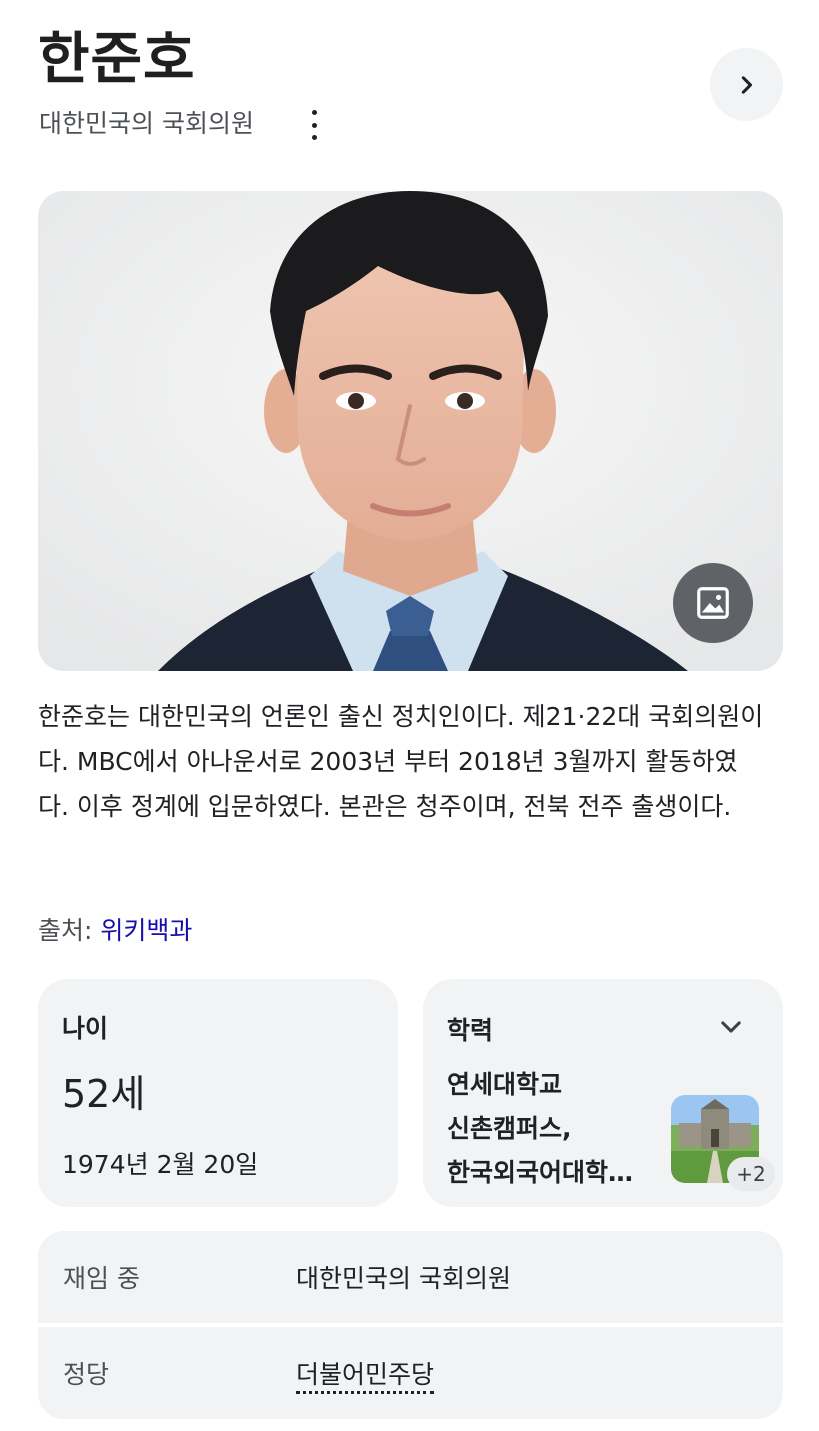  I want to click on info-row-party: 정당 더불어민주당, so click(410, 1373).